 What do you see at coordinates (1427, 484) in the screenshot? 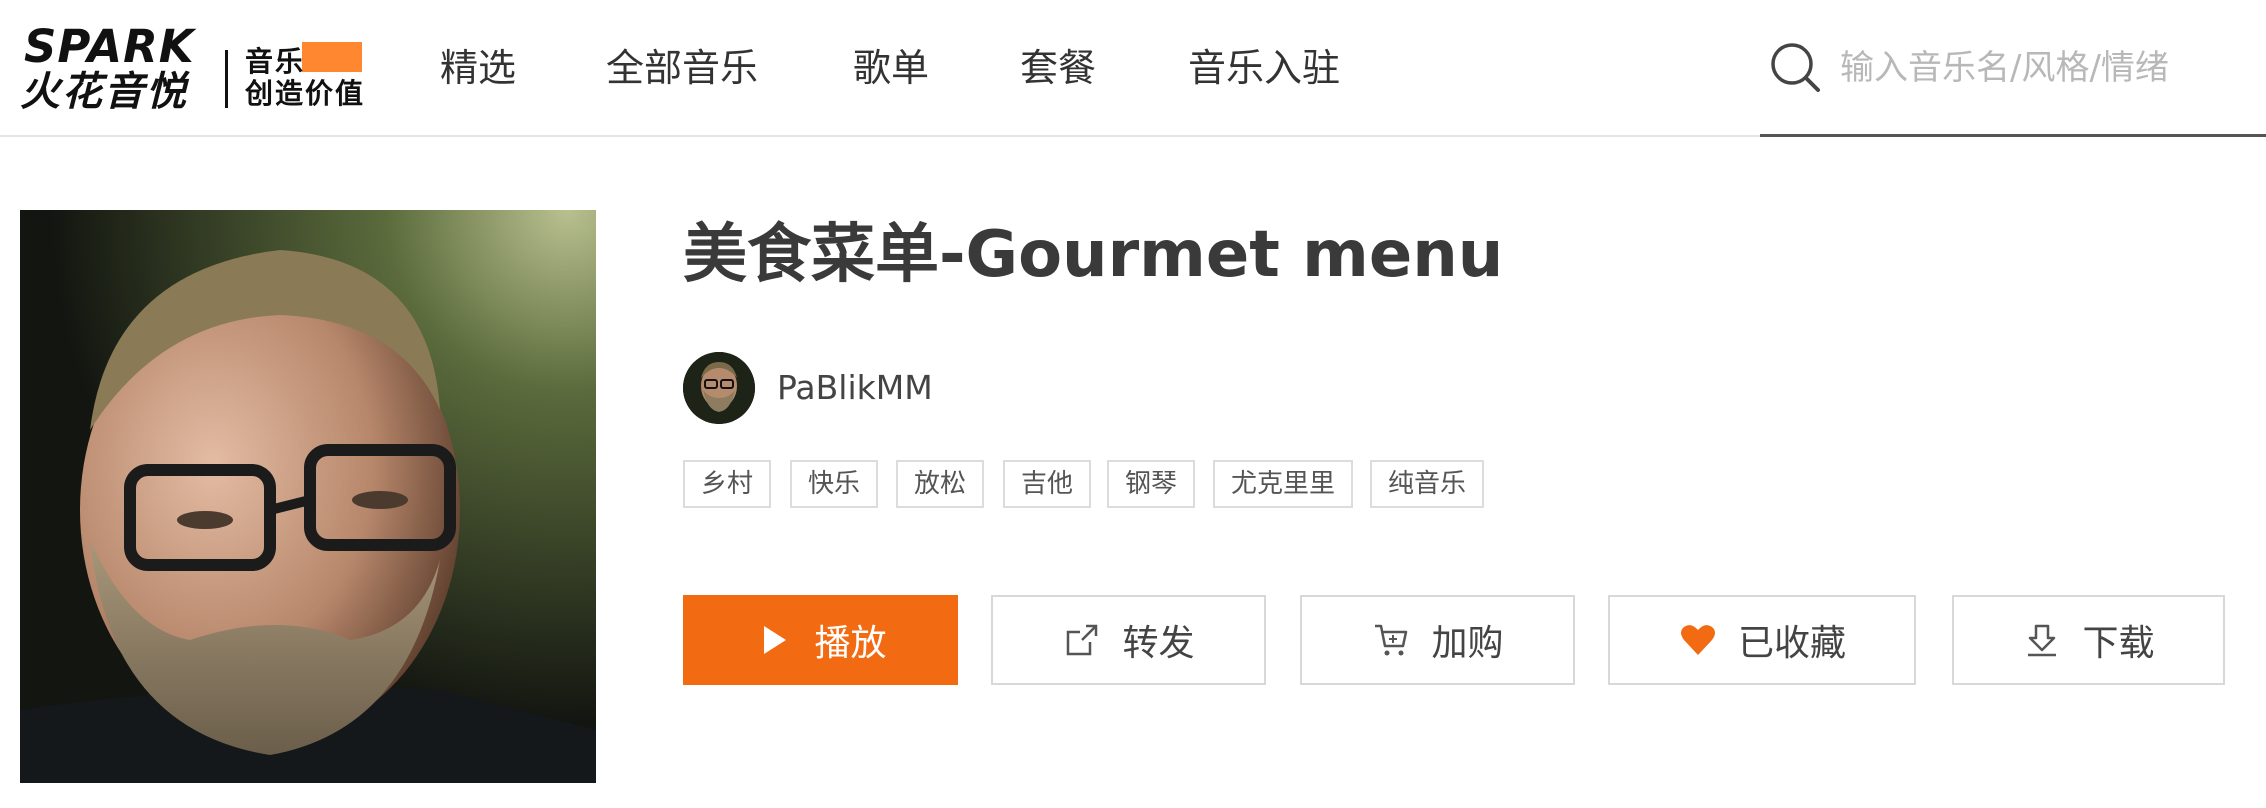
I see `tag-instrumental: 纯音乐` at bounding box center [1427, 484].